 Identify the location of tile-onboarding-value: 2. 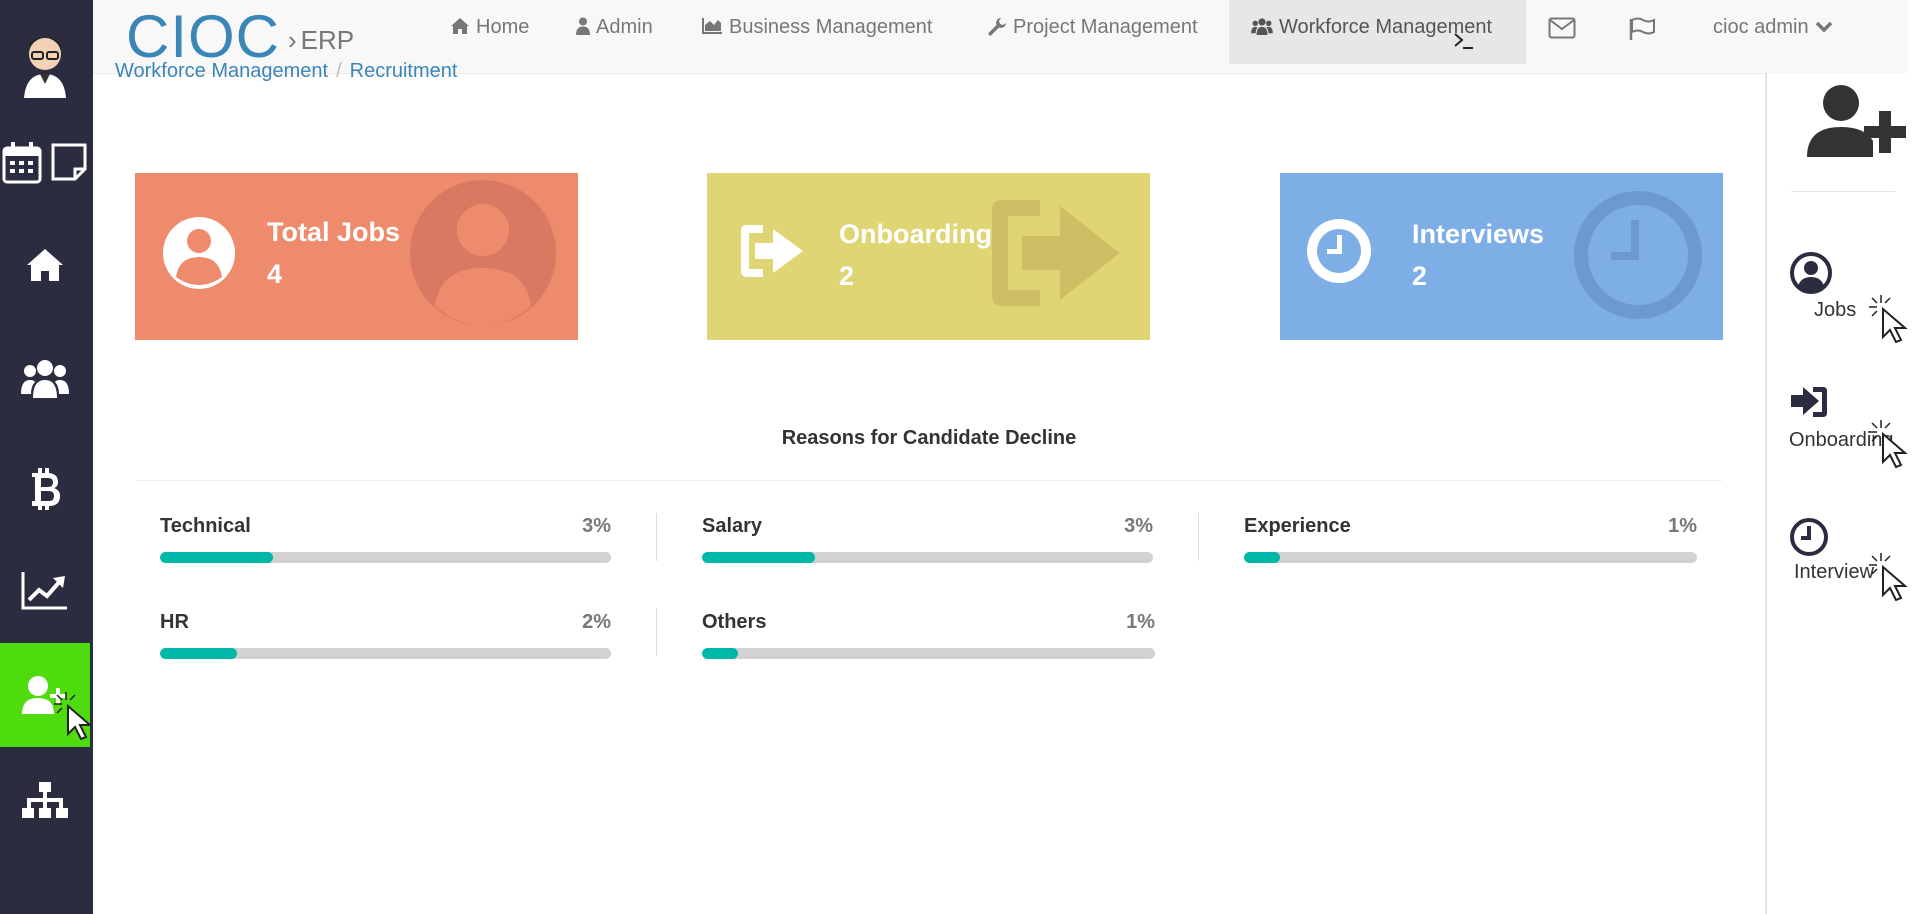
(847, 276).